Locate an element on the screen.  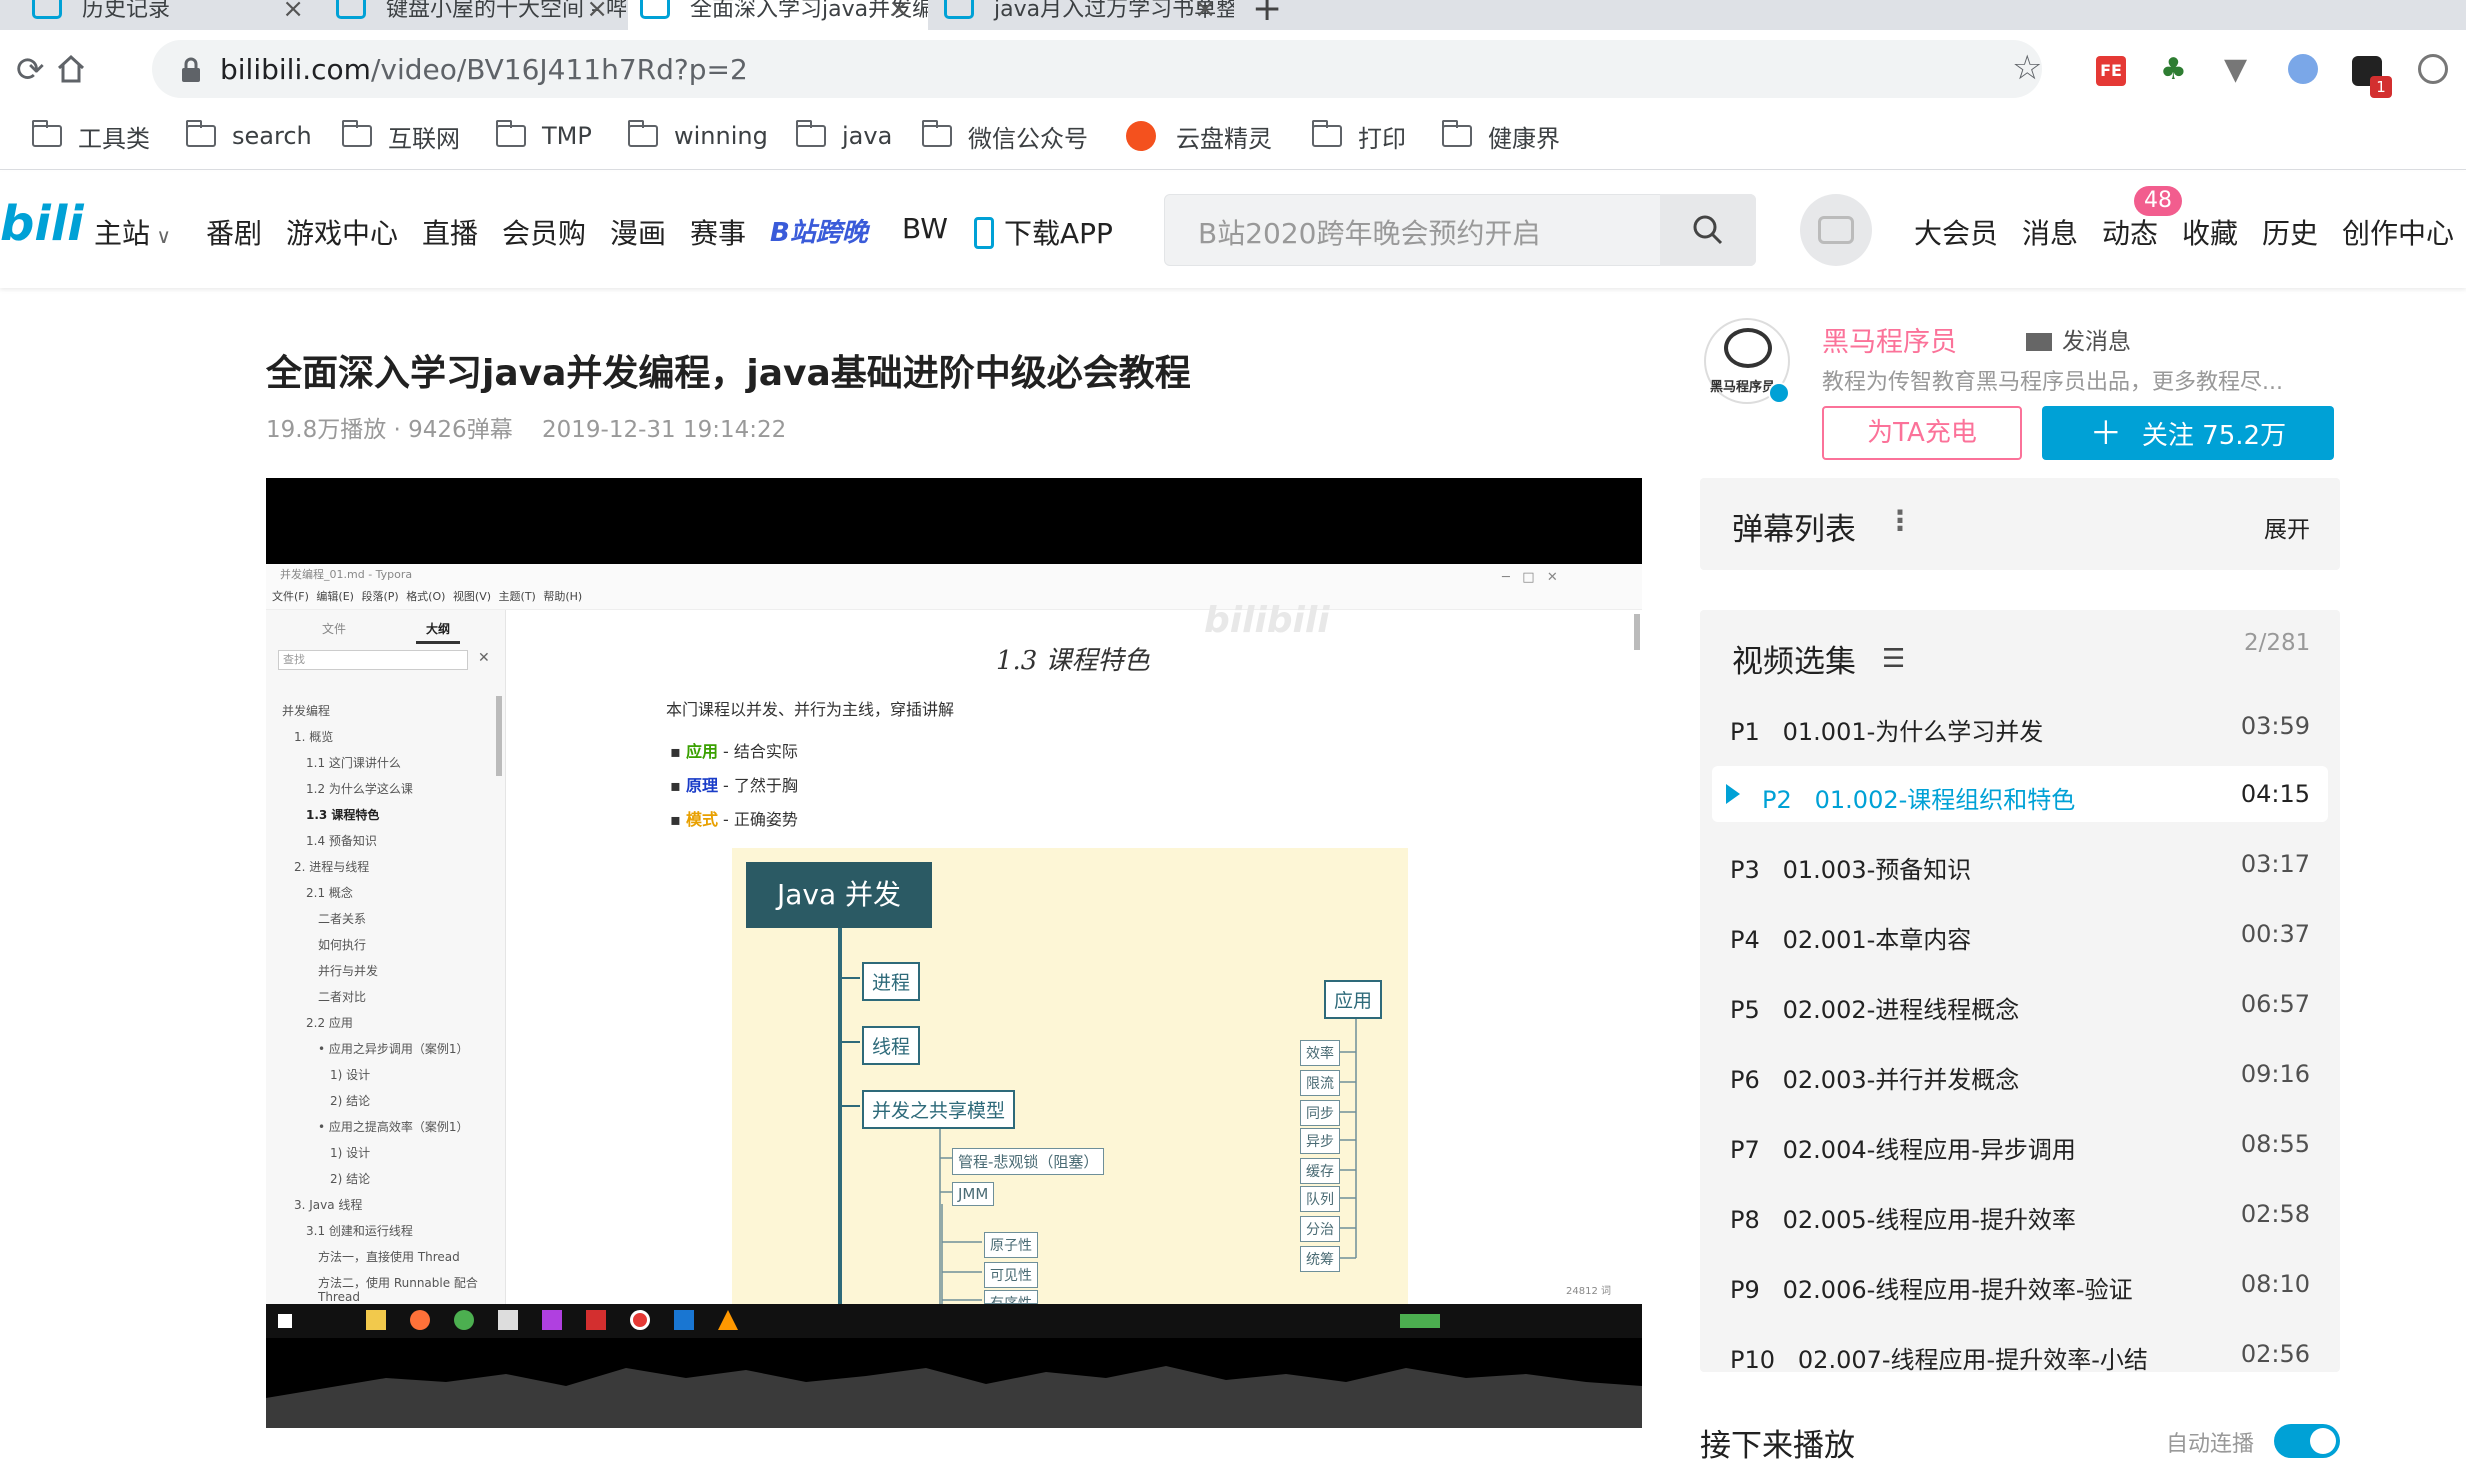
home-icon is located at coordinates (71, 69).